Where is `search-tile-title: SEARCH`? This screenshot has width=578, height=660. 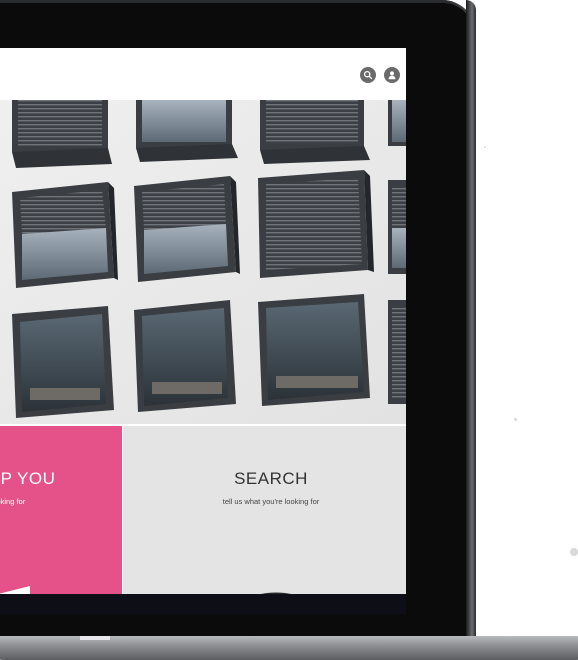 search-tile-title: SEARCH is located at coordinates (271, 478).